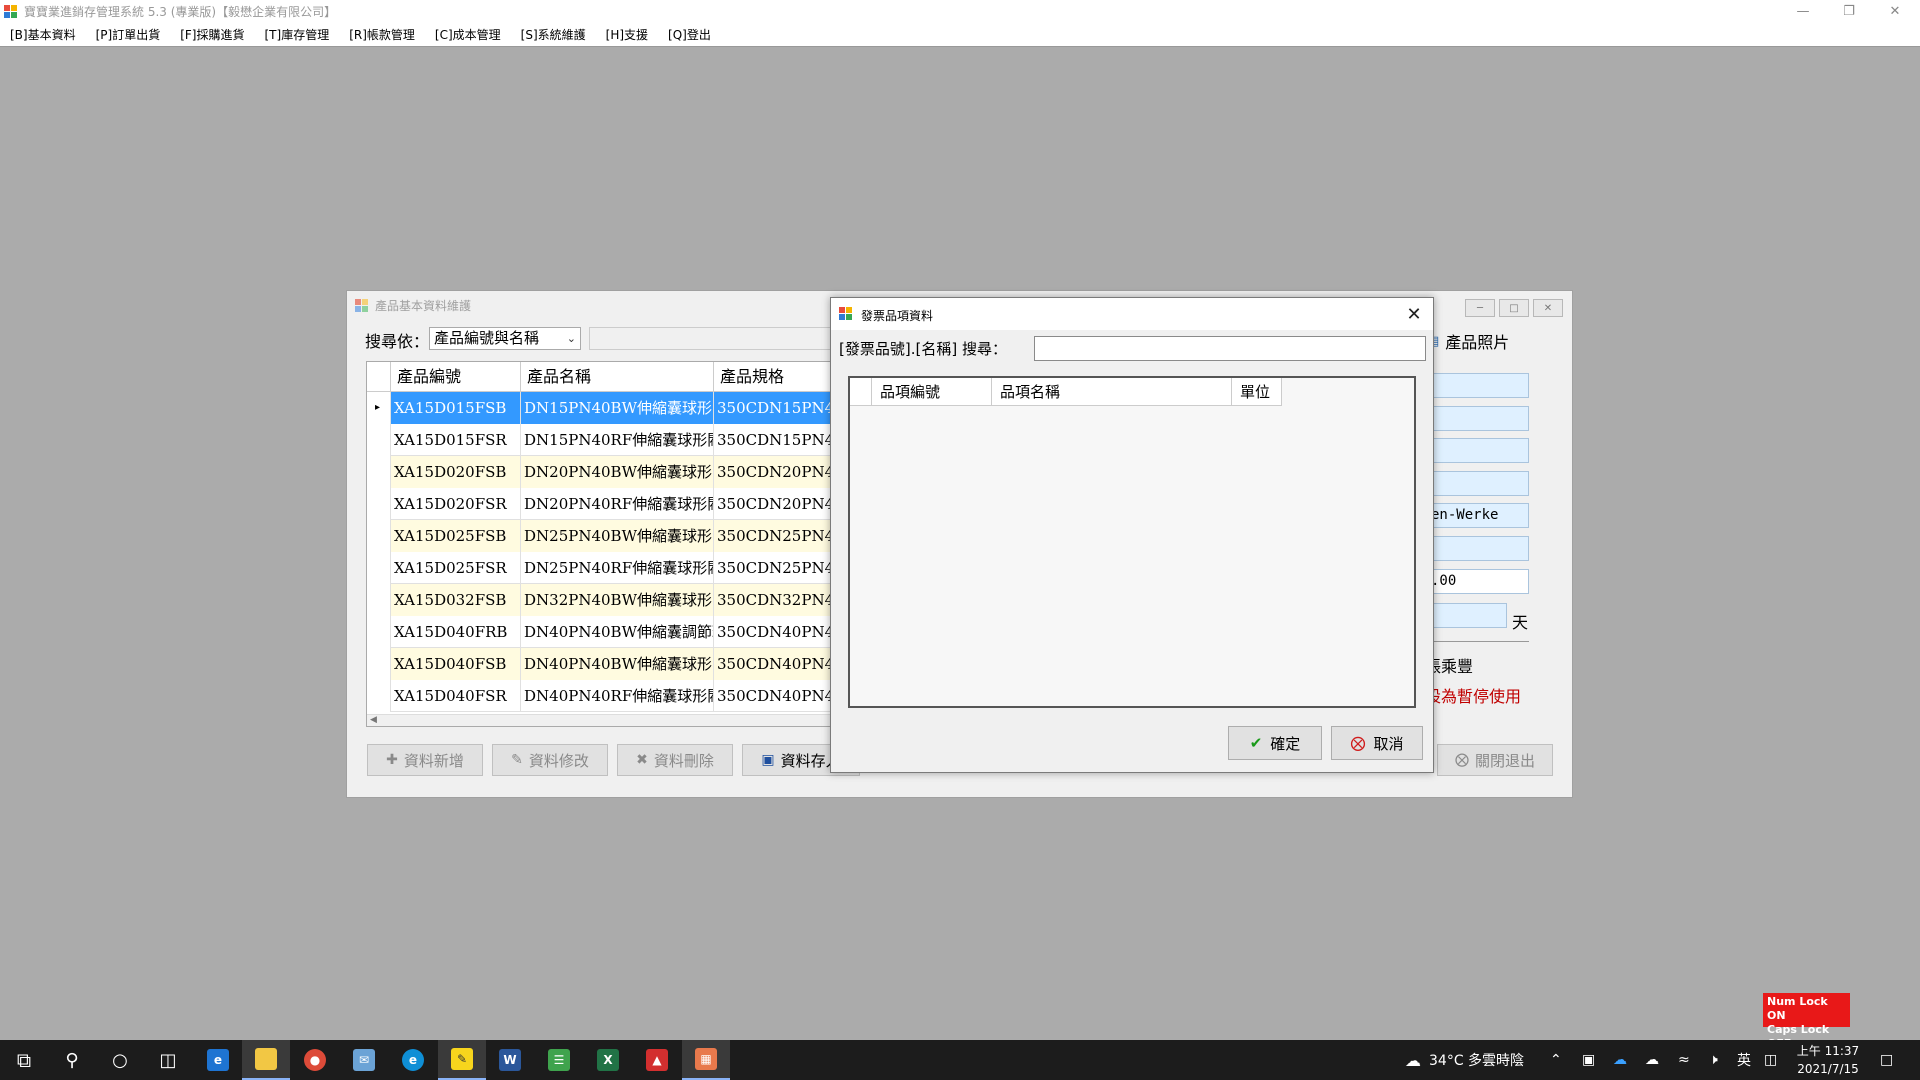 This screenshot has width=1920, height=1080. Describe the element at coordinates (774, 377) in the screenshot. I see `column-header-product-spec: 產品規格` at that location.